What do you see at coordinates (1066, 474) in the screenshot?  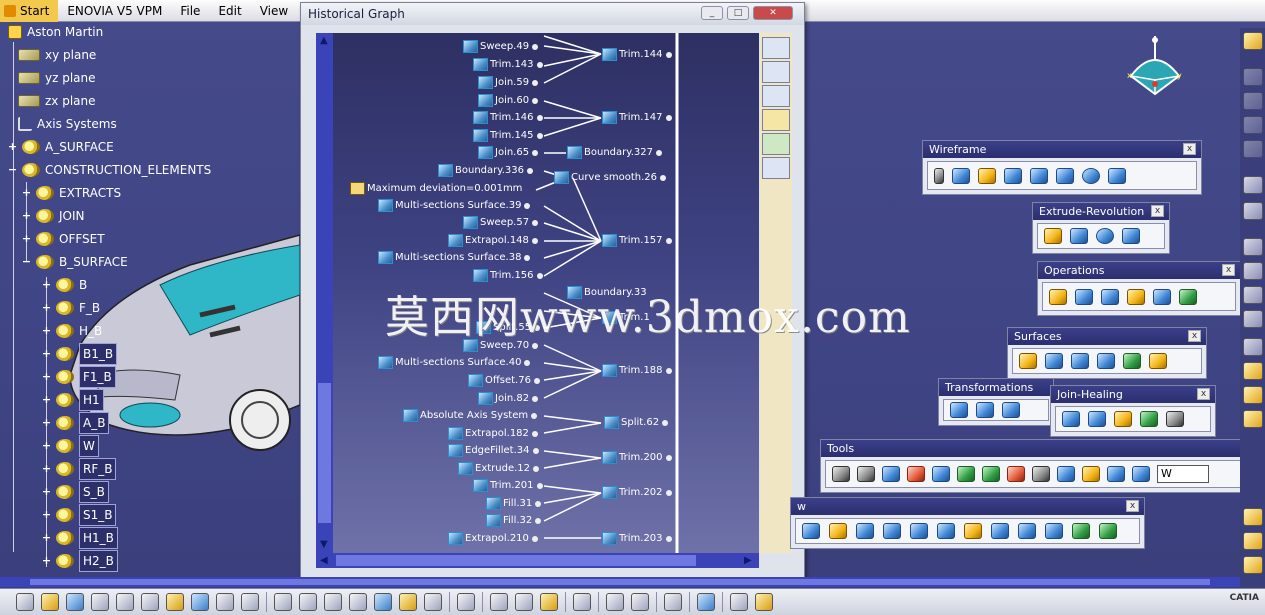 I see `tree-icon` at bounding box center [1066, 474].